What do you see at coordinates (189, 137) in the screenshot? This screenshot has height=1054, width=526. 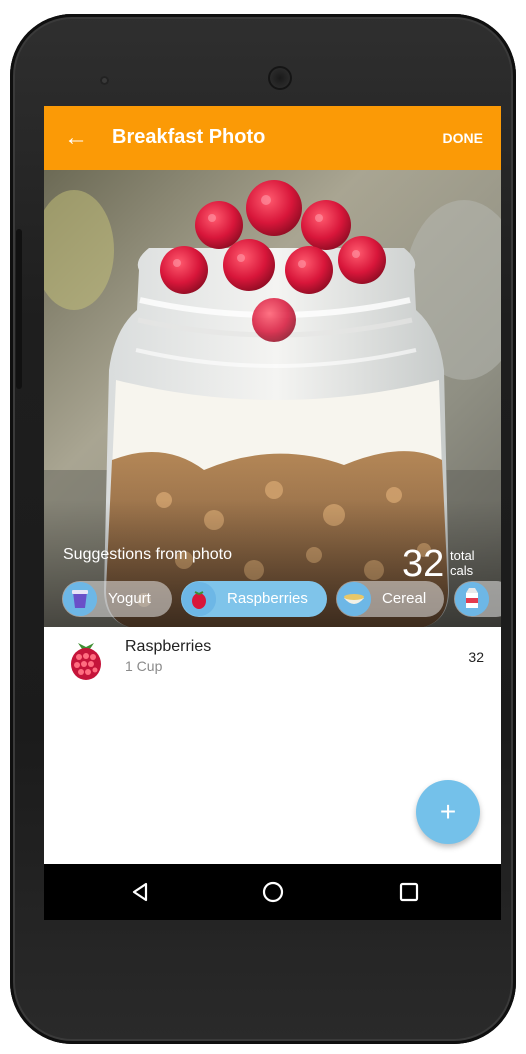 I see `page-title: Breakfast Photo` at bounding box center [189, 137].